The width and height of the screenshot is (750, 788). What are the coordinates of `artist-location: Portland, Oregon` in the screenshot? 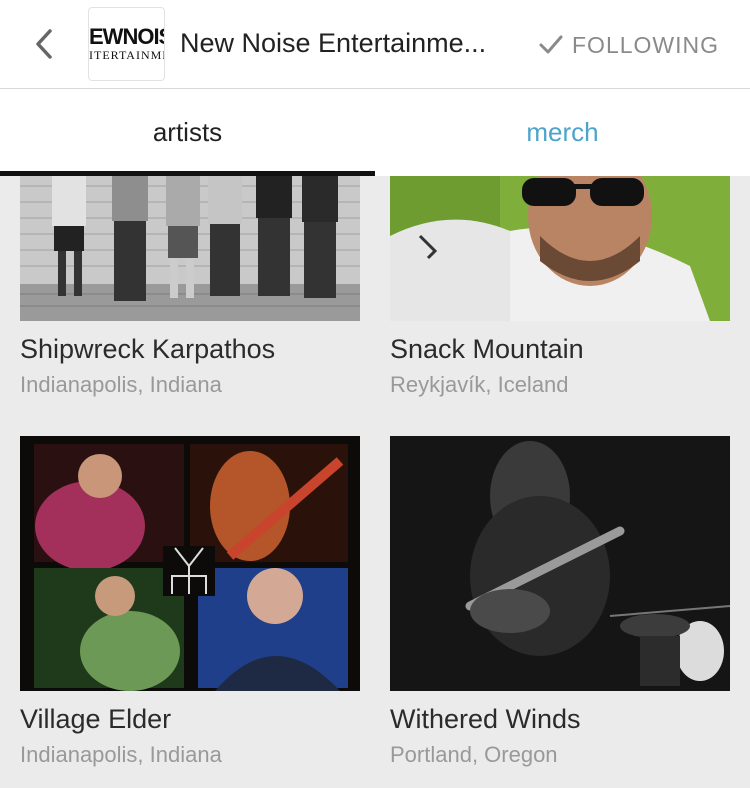 It's located at (474, 754).